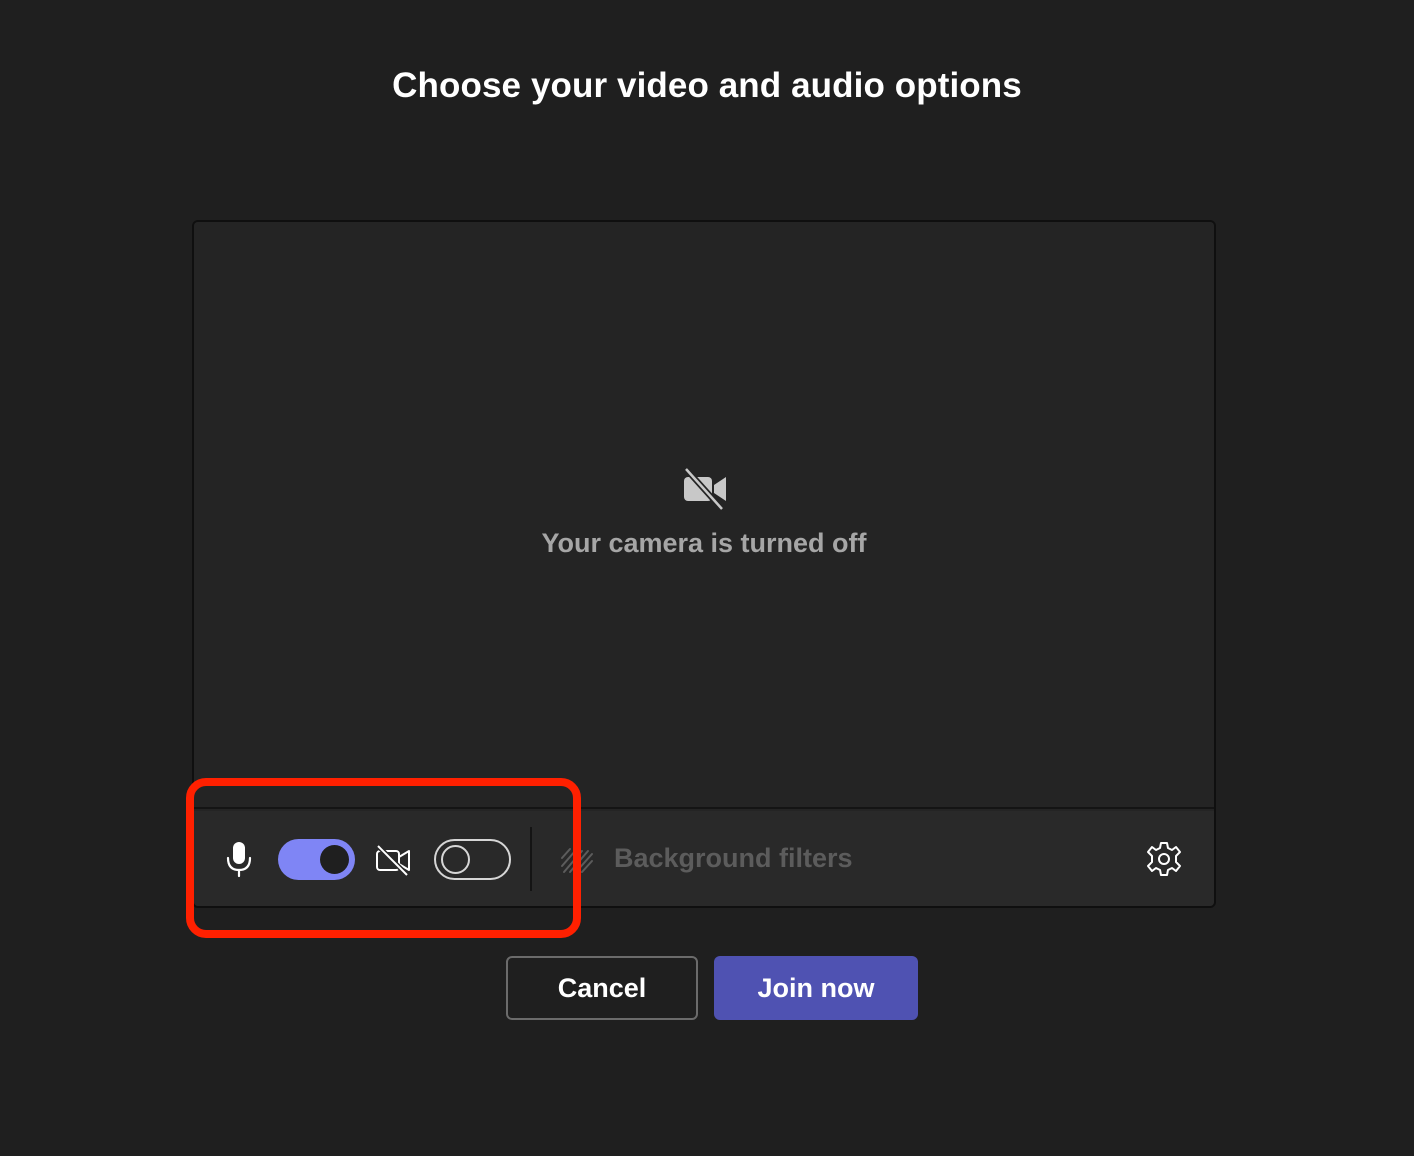 The width and height of the screenshot is (1414, 1156). Describe the element at coordinates (316, 859) in the screenshot. I see `microphone-toggle` at that location.